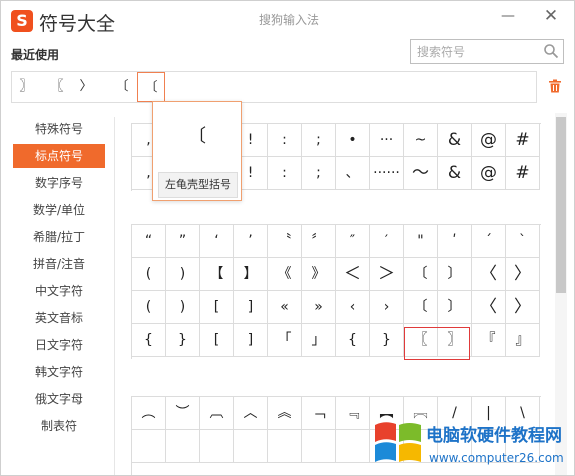 The width and height of the screenshot is (575, 476). I want to click on symbol-cell: ︽, so click(285, 413).